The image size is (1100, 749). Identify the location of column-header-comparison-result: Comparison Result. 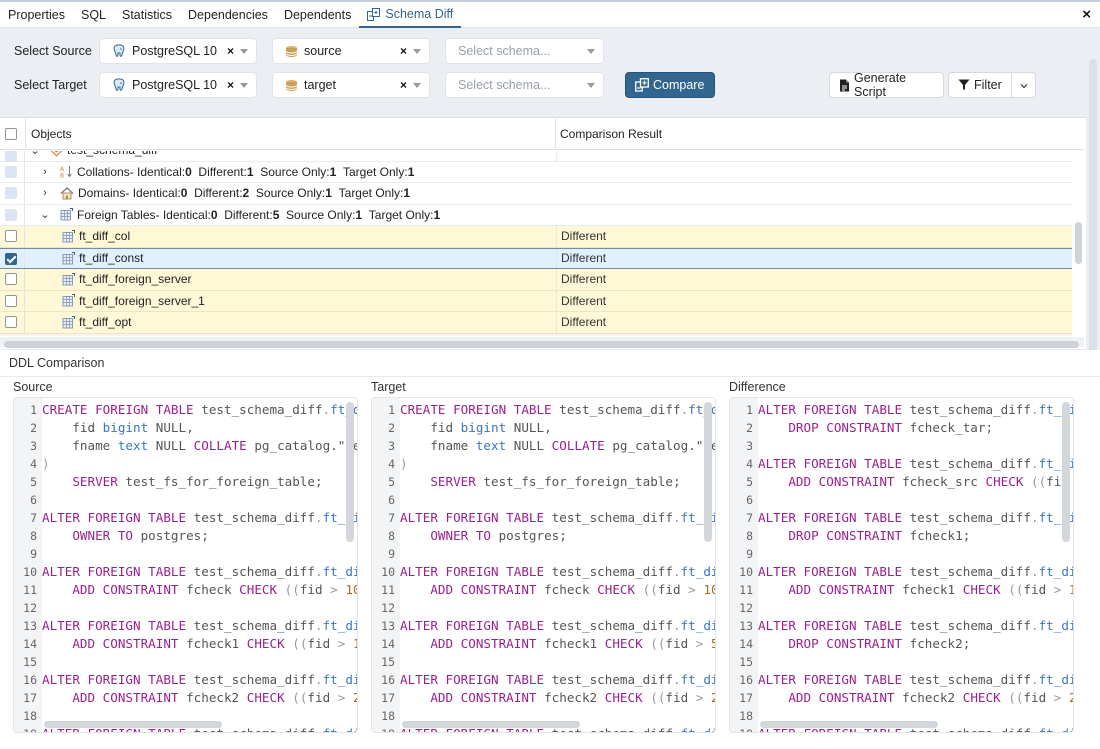
(611, 134).